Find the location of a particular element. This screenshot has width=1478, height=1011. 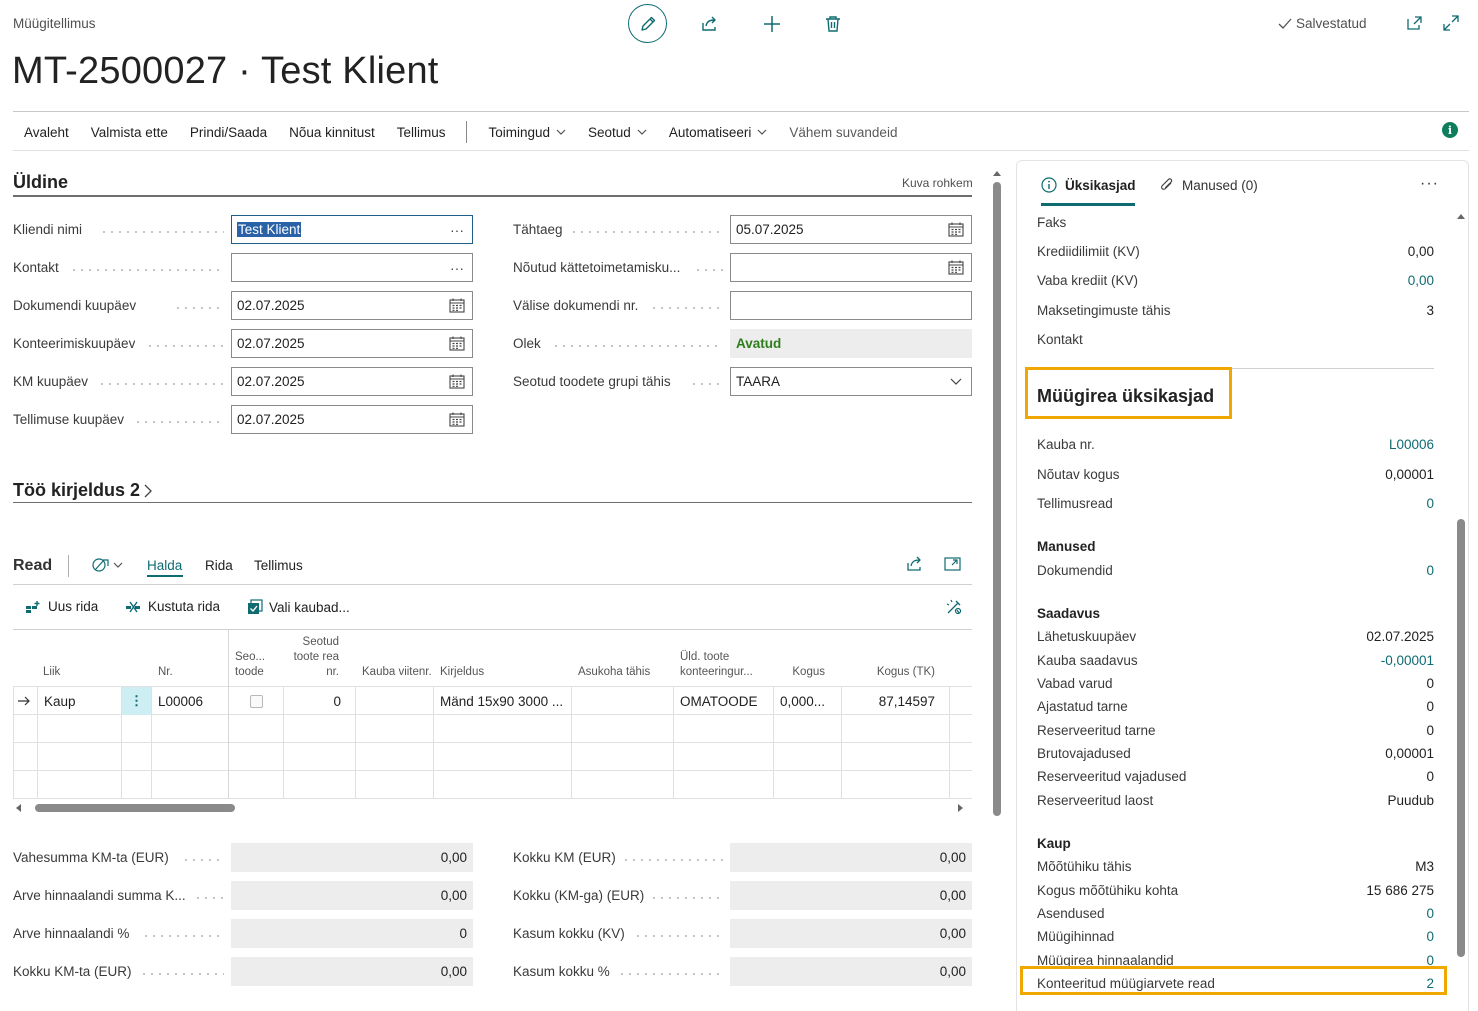

factbox-more-button: ··· is located at coordinates (1429, 184).